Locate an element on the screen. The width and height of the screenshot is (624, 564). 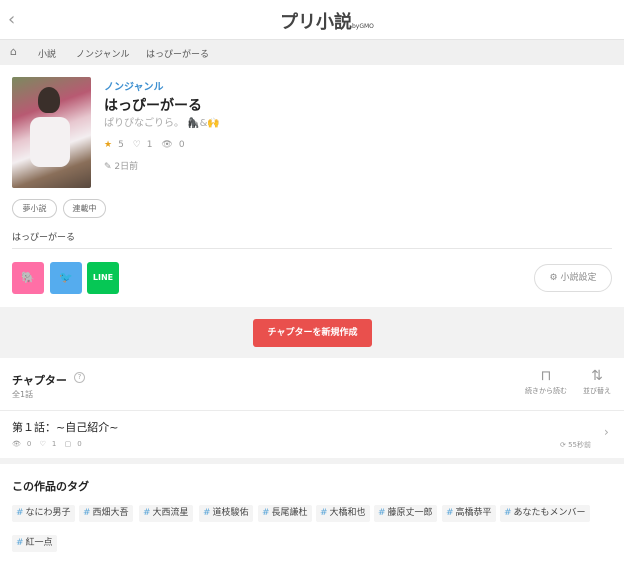
tag-item: # 紅一点 is located at coordinates (34, 543).